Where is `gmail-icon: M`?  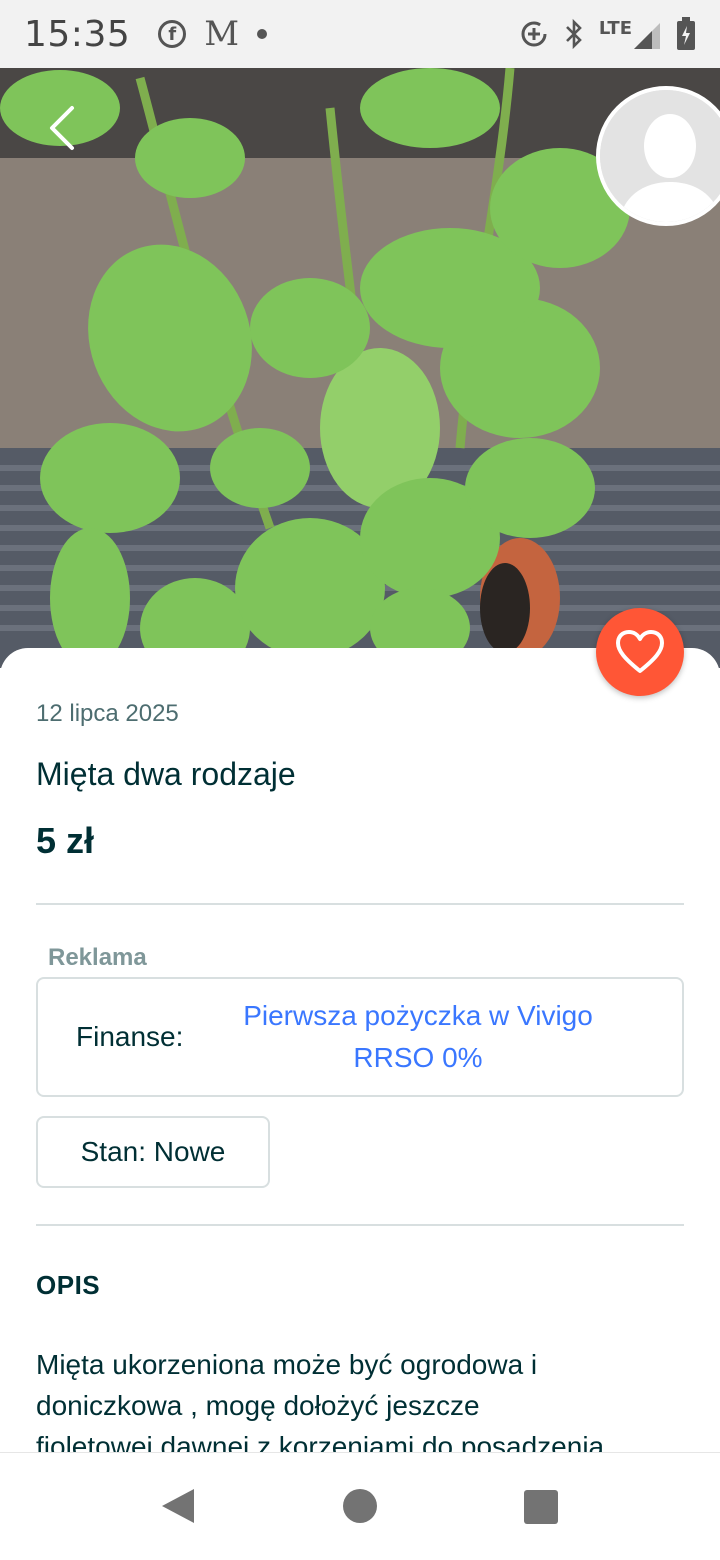
gmail-icon: M is located at coordinates (222, 34).